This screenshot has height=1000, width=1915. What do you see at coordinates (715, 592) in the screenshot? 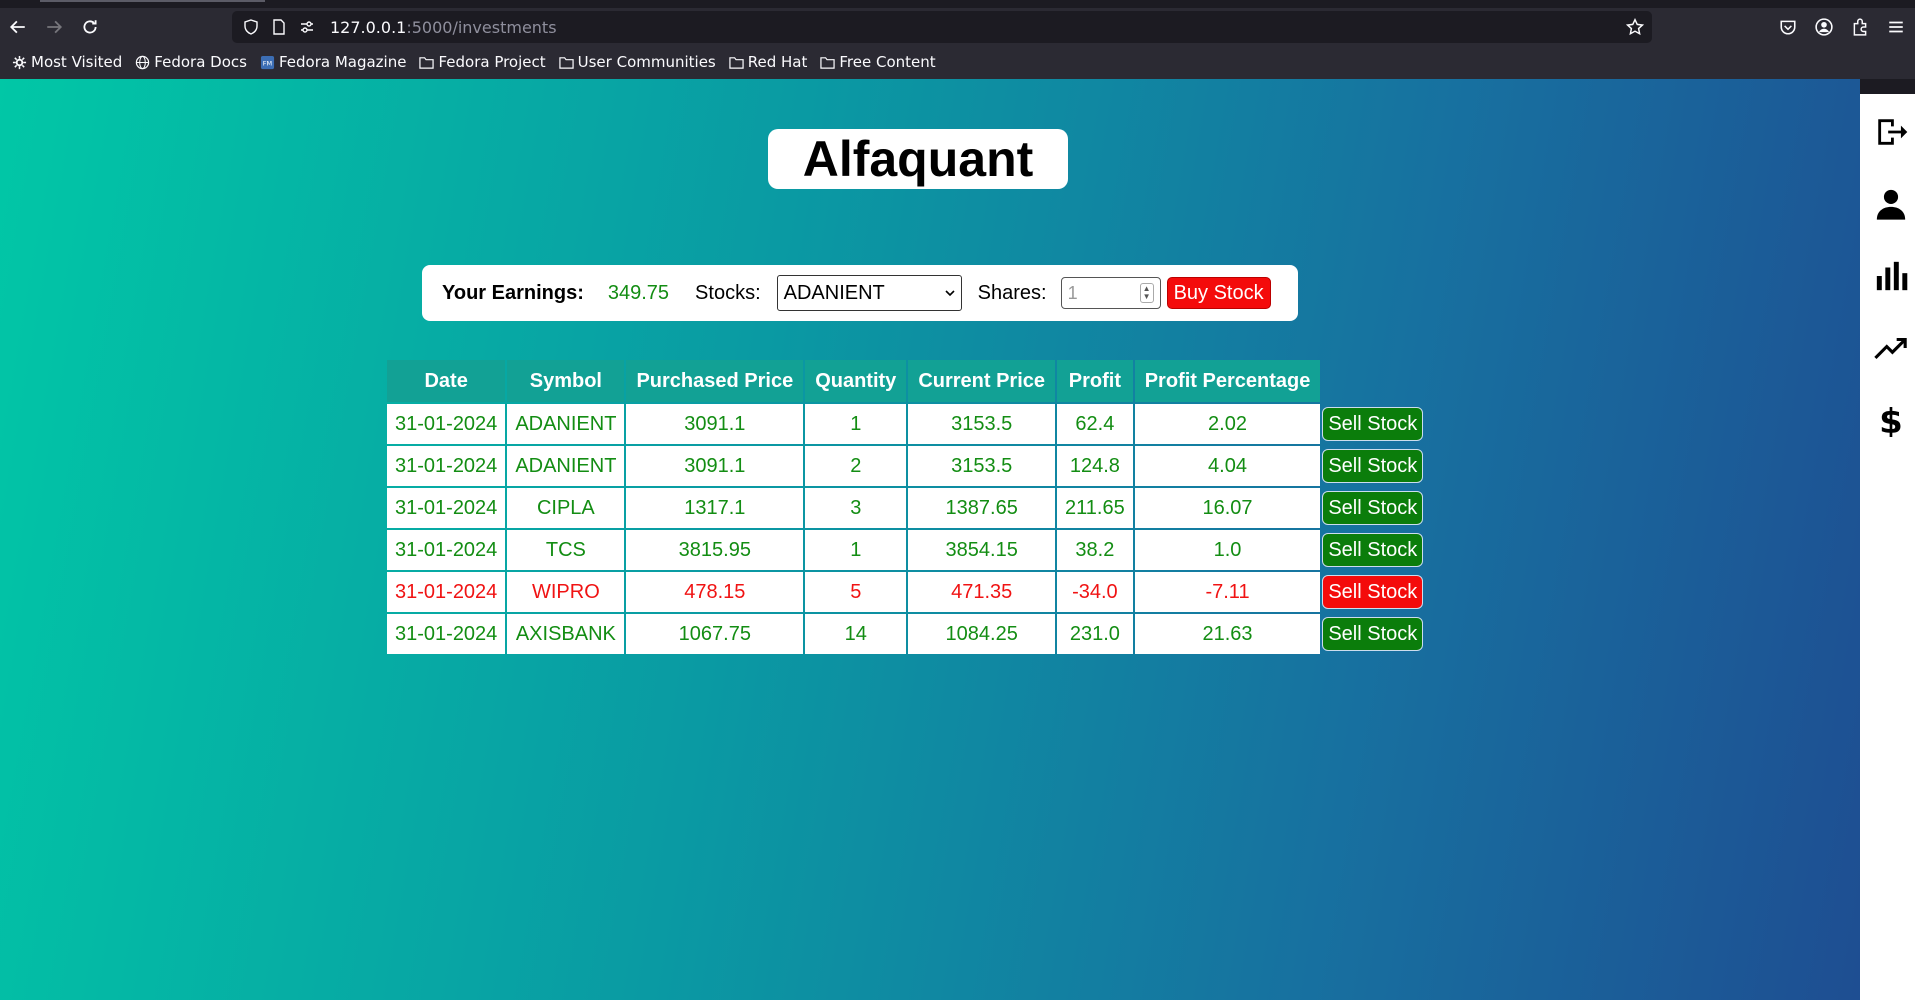
I see `cell-purchased-price: 478.15` at bounding box center [715, 592].